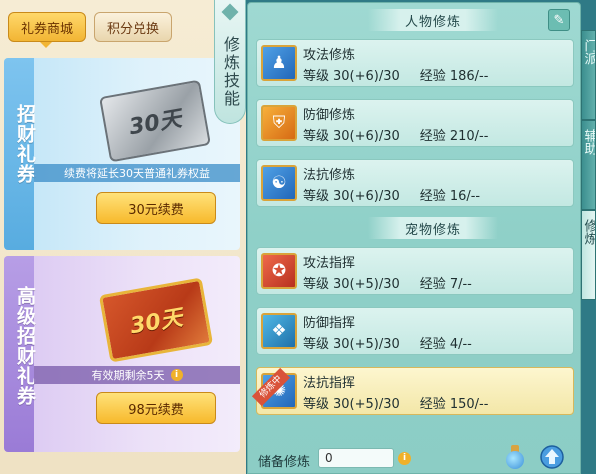 The width and height of the screenshot is (596, 474). I want to click on exp-value: 186/--, so click(469, 76).